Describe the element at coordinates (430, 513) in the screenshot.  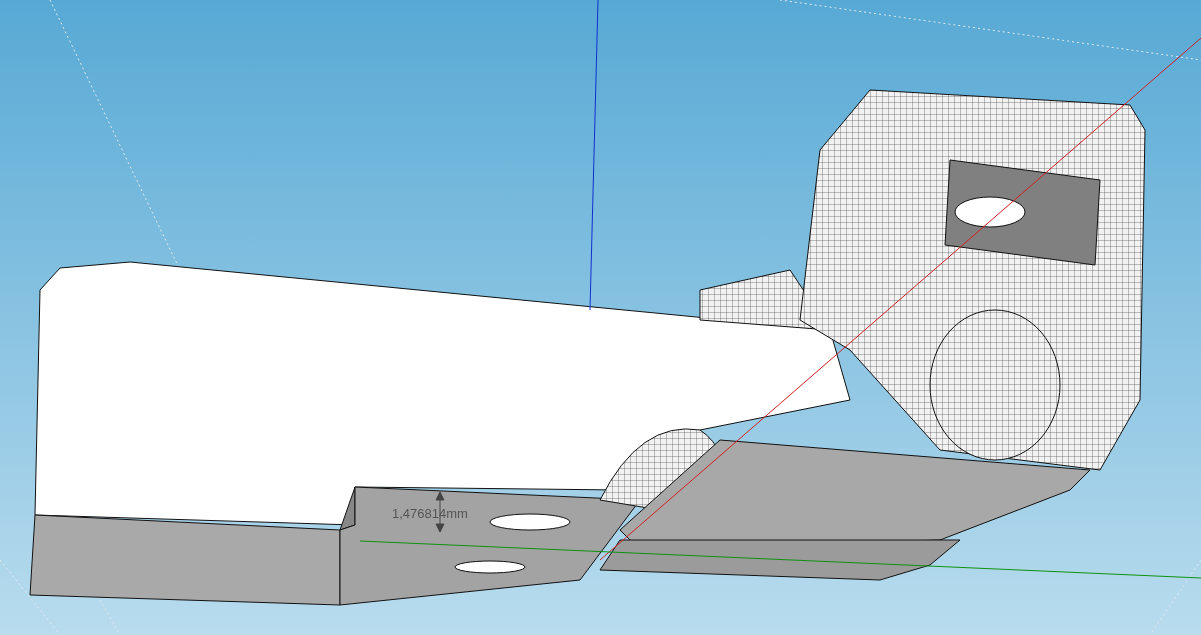
I see `dimension-label: 1,476814mm` at that location.